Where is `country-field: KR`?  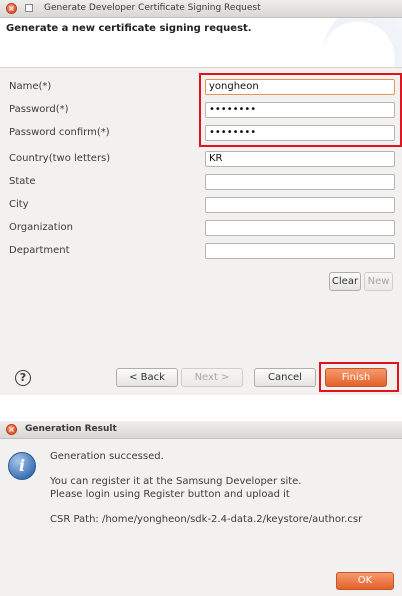
country-field: KR is located at coordinates (300, 159).